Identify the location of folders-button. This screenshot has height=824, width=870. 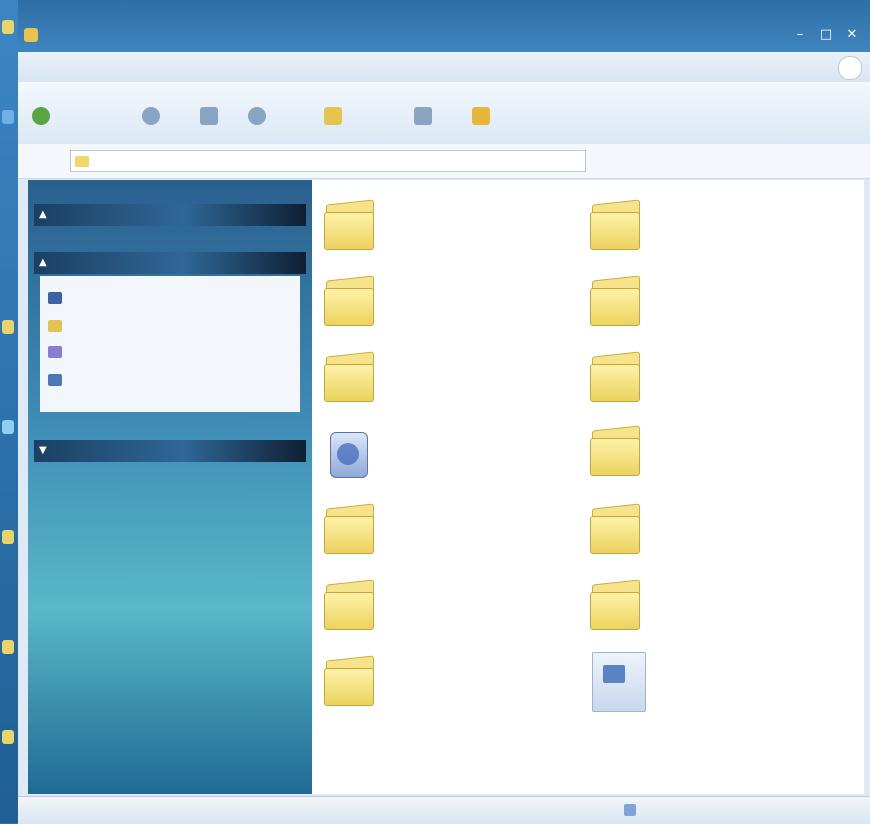
(335, 116).